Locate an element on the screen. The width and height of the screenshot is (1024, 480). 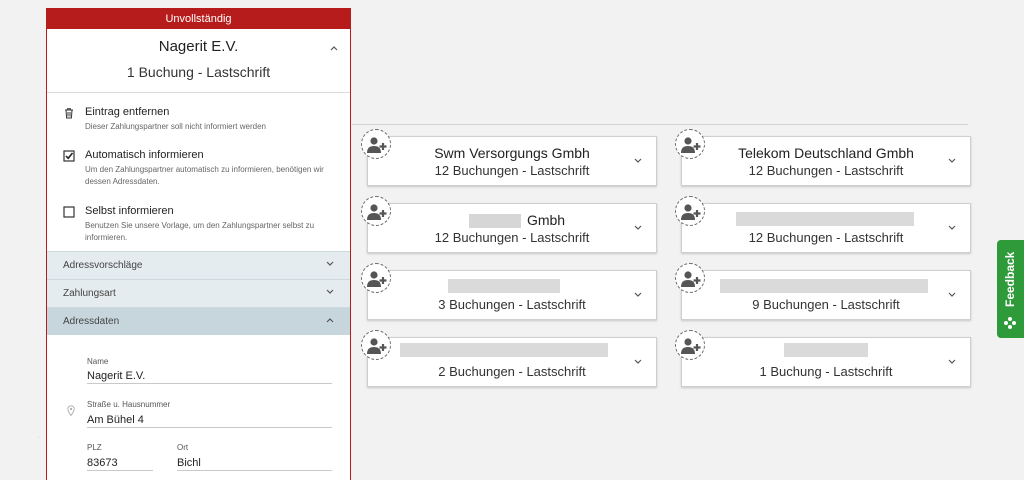
option-title: Eintrag entfernen is located at coordinates (127, 112).